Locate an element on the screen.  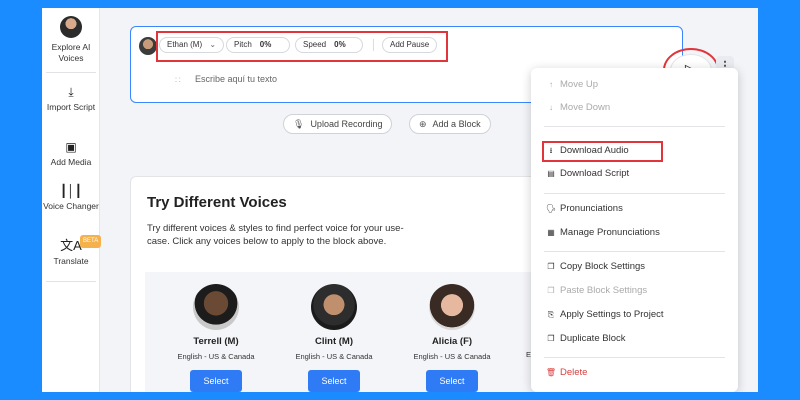
voice-card-terrell: Terrell (M) English - US & Canada Select is located at coordinates (216, 338).